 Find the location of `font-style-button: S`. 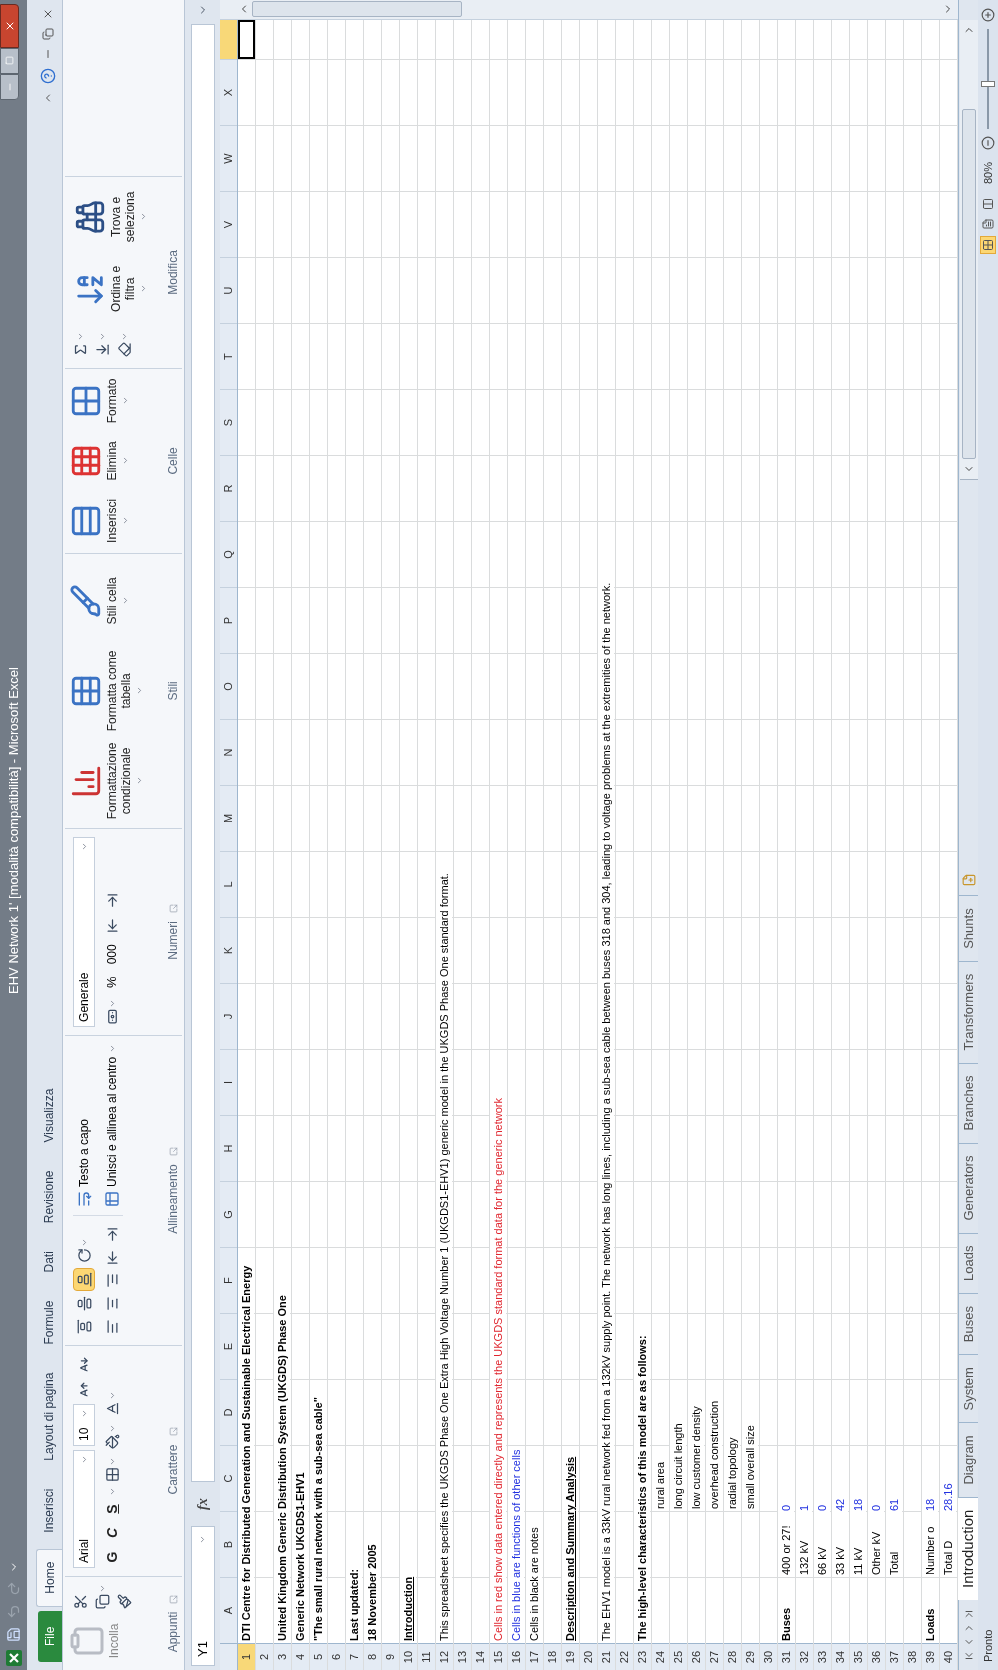

font-style-button: S is located at coordinates (112, 1509).